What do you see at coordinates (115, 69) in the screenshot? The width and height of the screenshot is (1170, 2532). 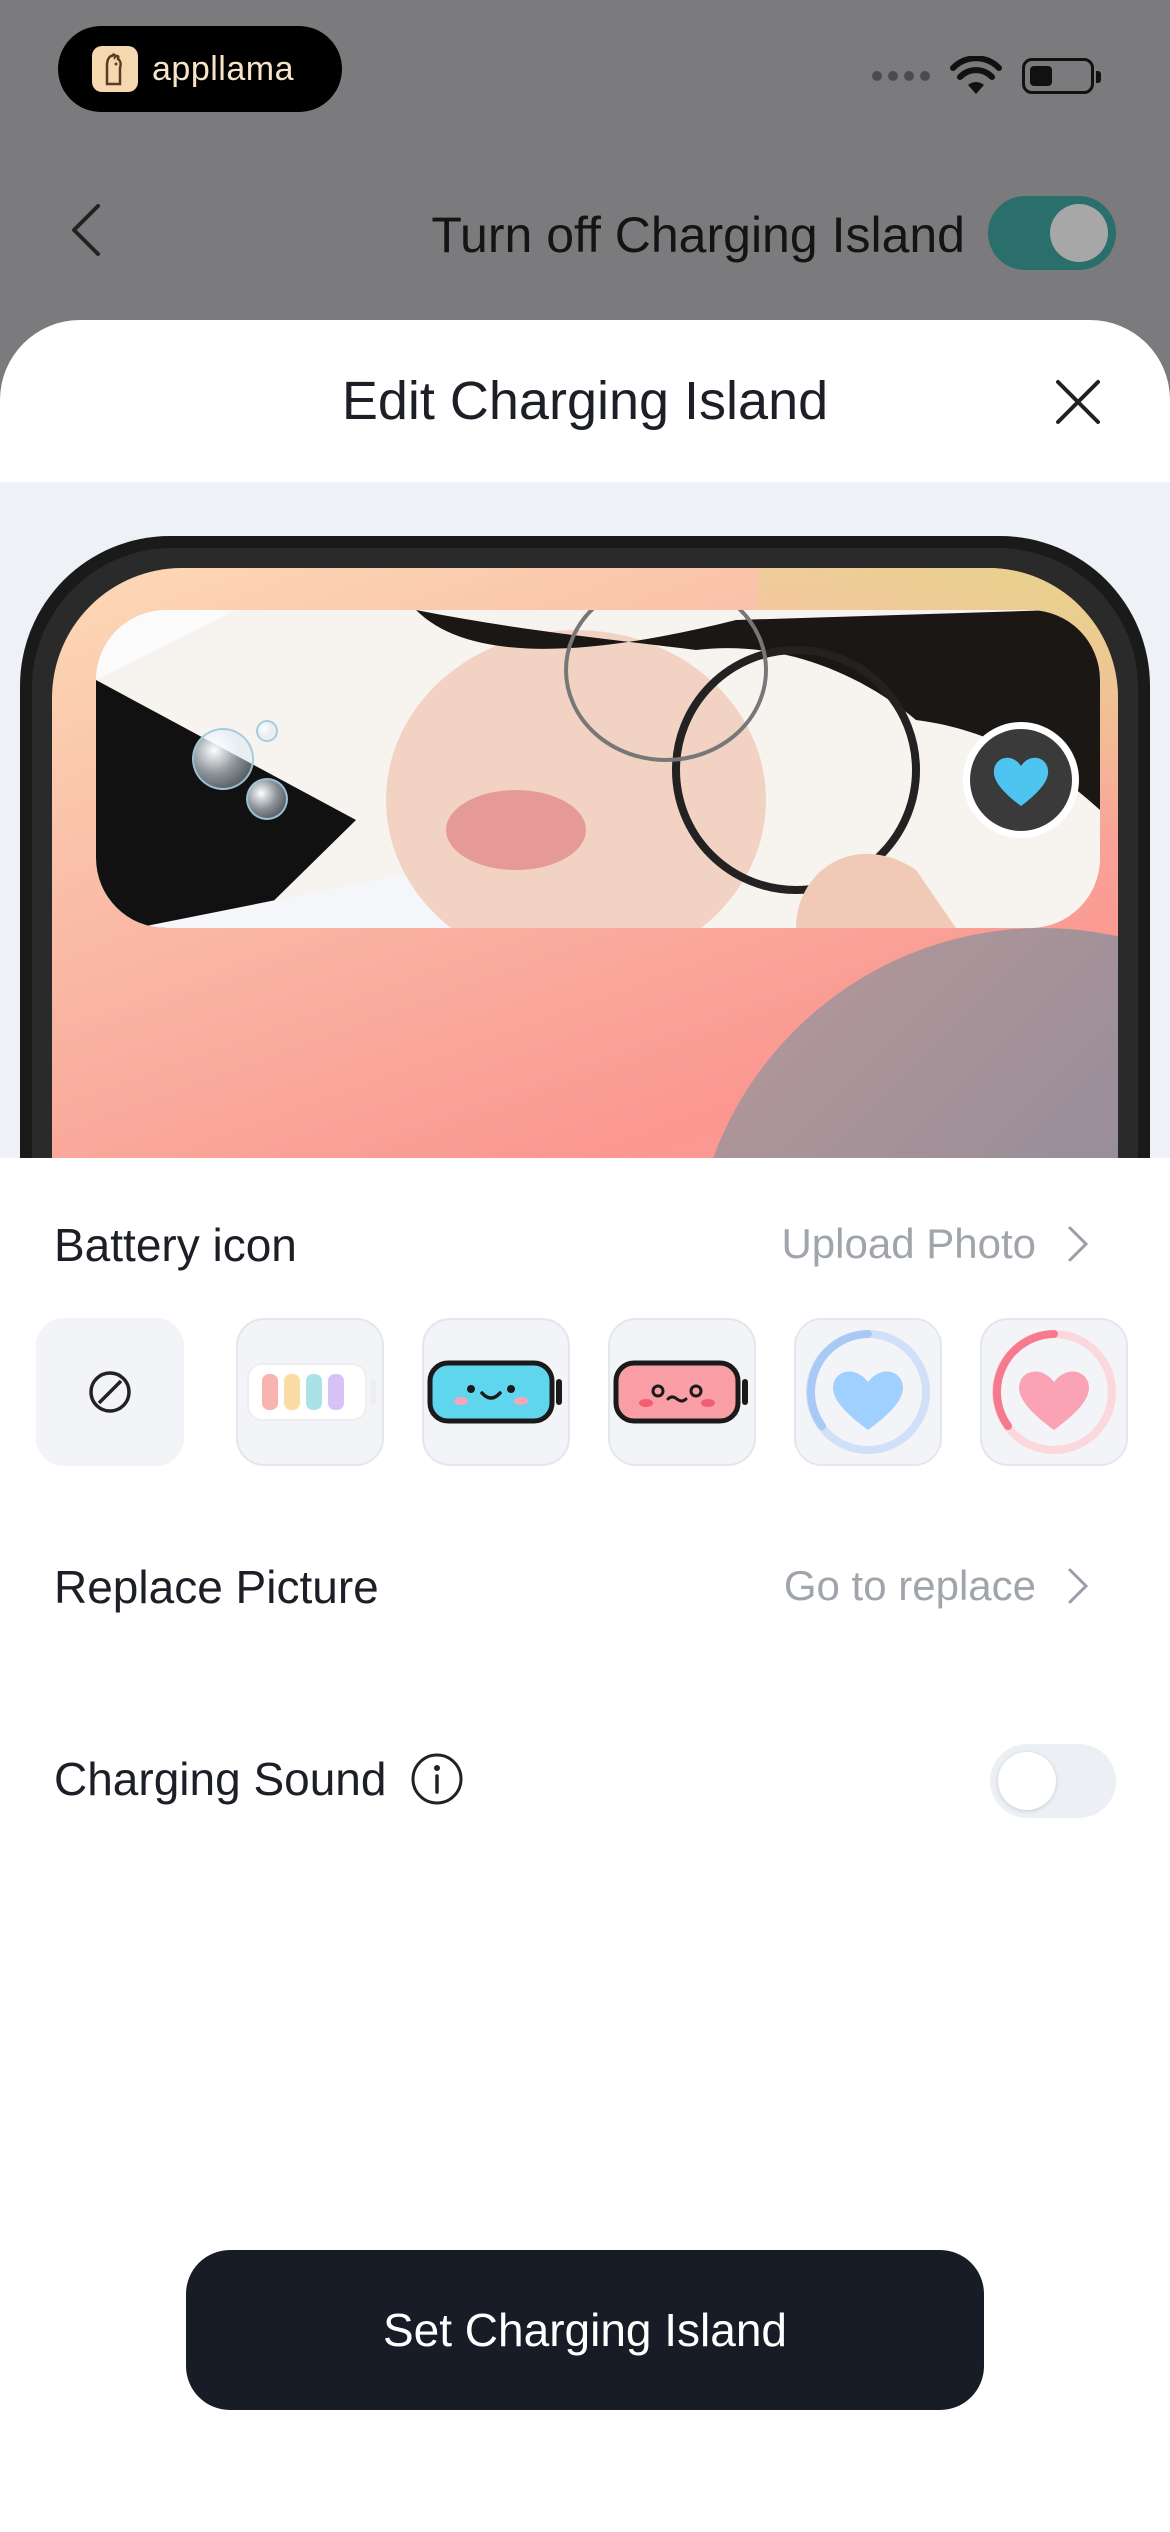 I see `llama-logo-icon` at bounding box center [115, 69].